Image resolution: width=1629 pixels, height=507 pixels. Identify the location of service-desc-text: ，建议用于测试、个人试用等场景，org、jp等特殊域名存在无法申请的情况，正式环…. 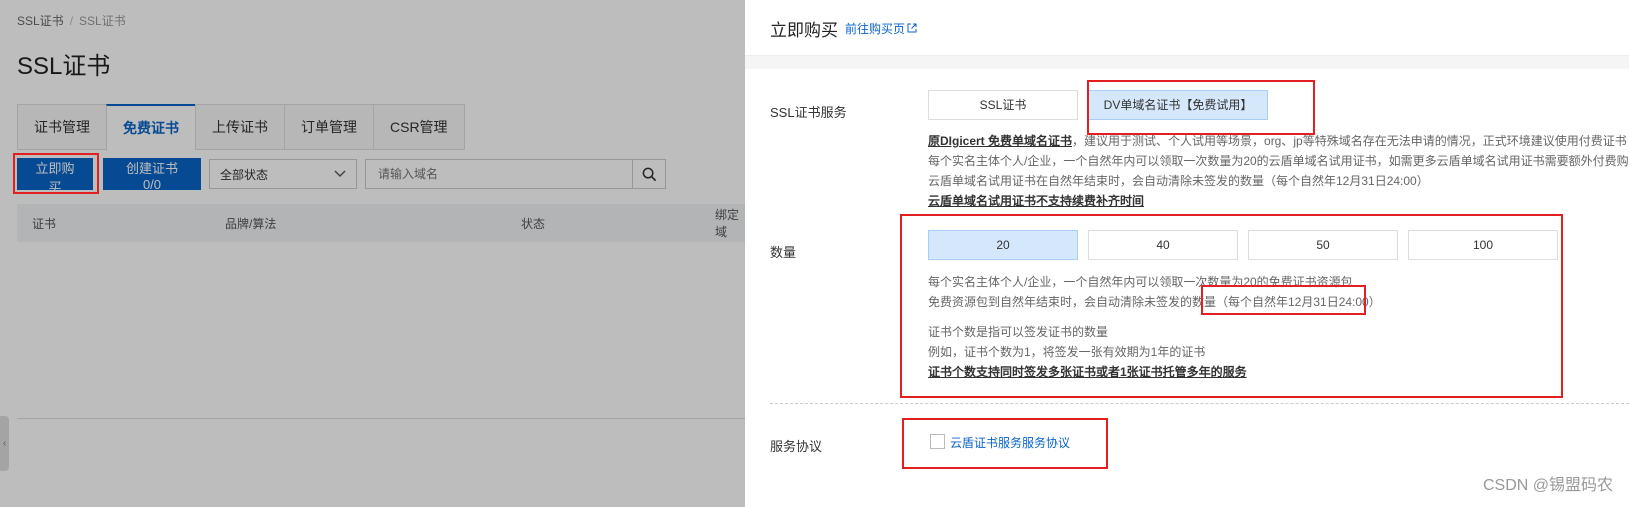
(1349, 141).